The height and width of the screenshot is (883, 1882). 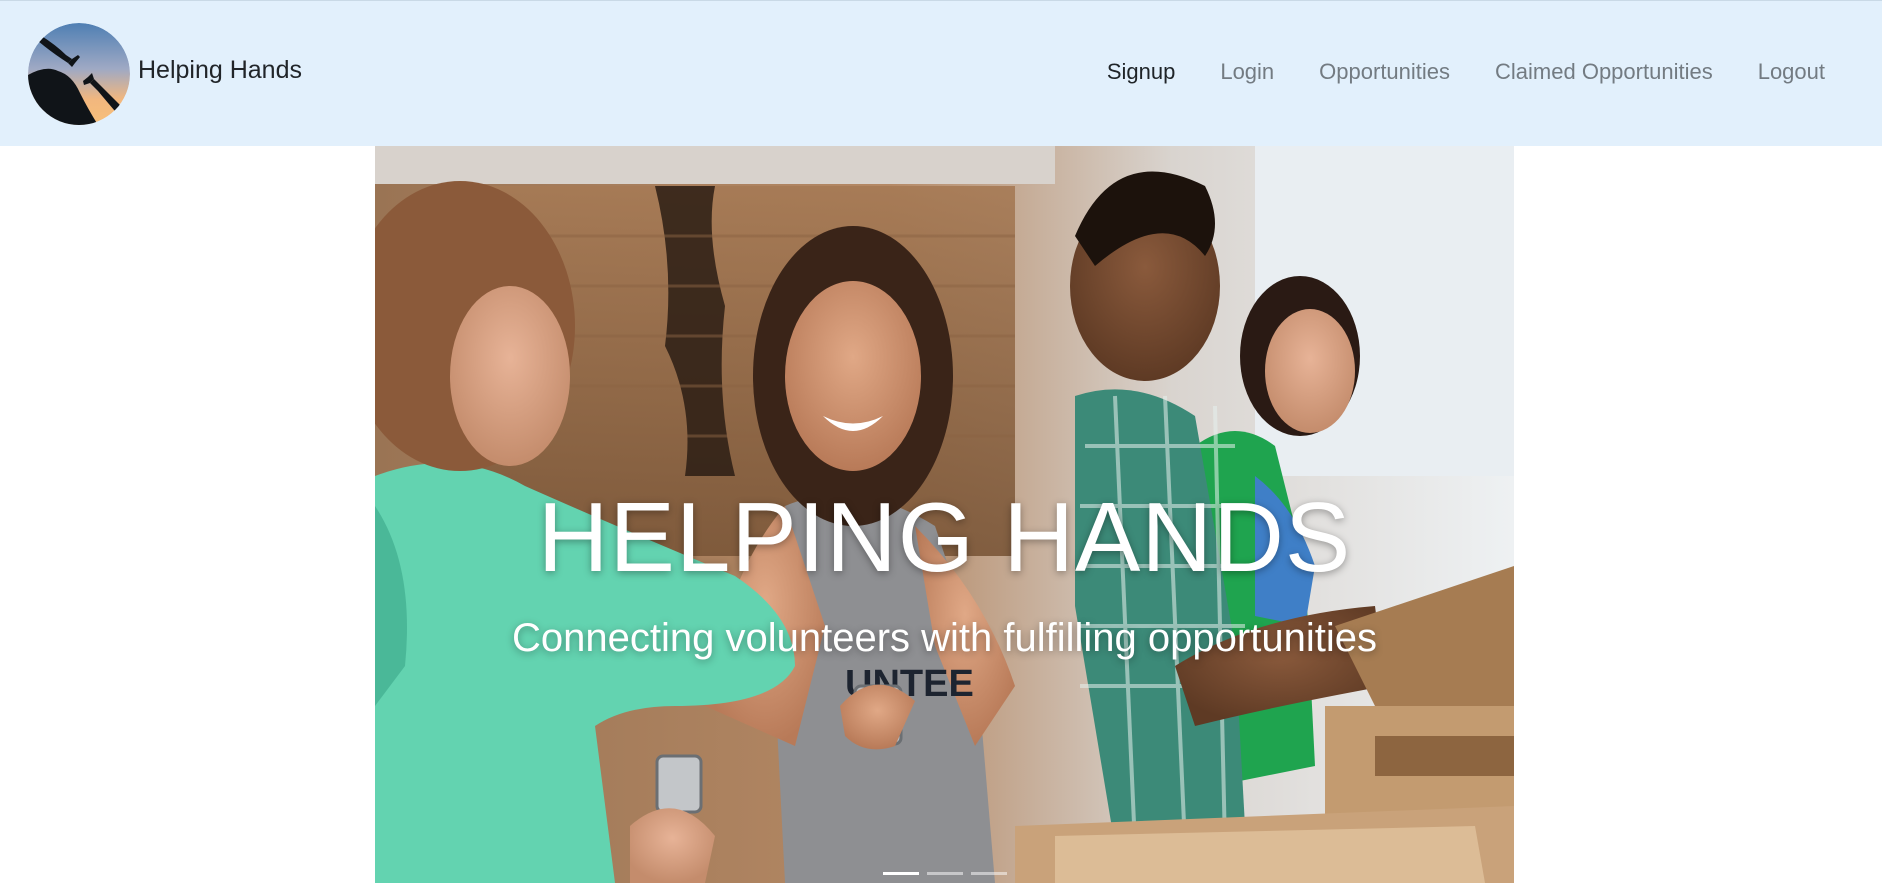 I want to click on brand-name: Helping Hands, so click(x=220, y=69).